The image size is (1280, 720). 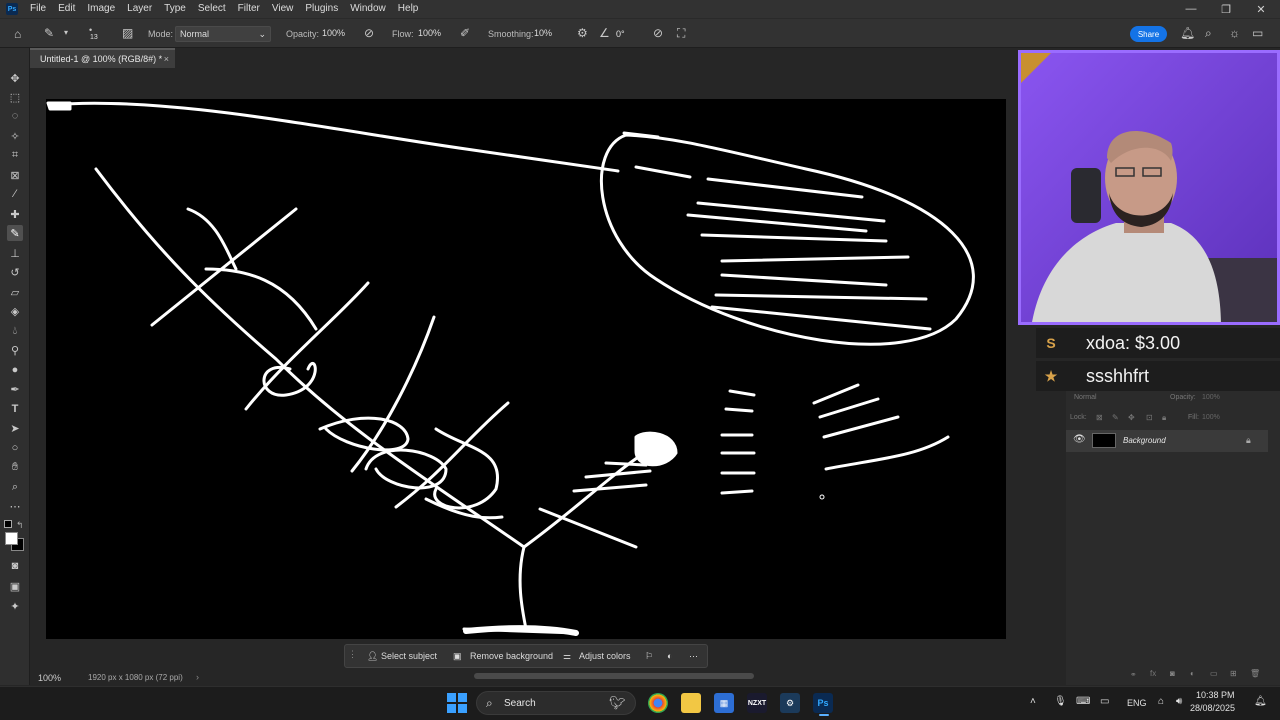 What do you see at coordinates (1060, 701) in the screenshot?
I see `microphone-icon: 🎙︎` at bounding box center [1060, 701].